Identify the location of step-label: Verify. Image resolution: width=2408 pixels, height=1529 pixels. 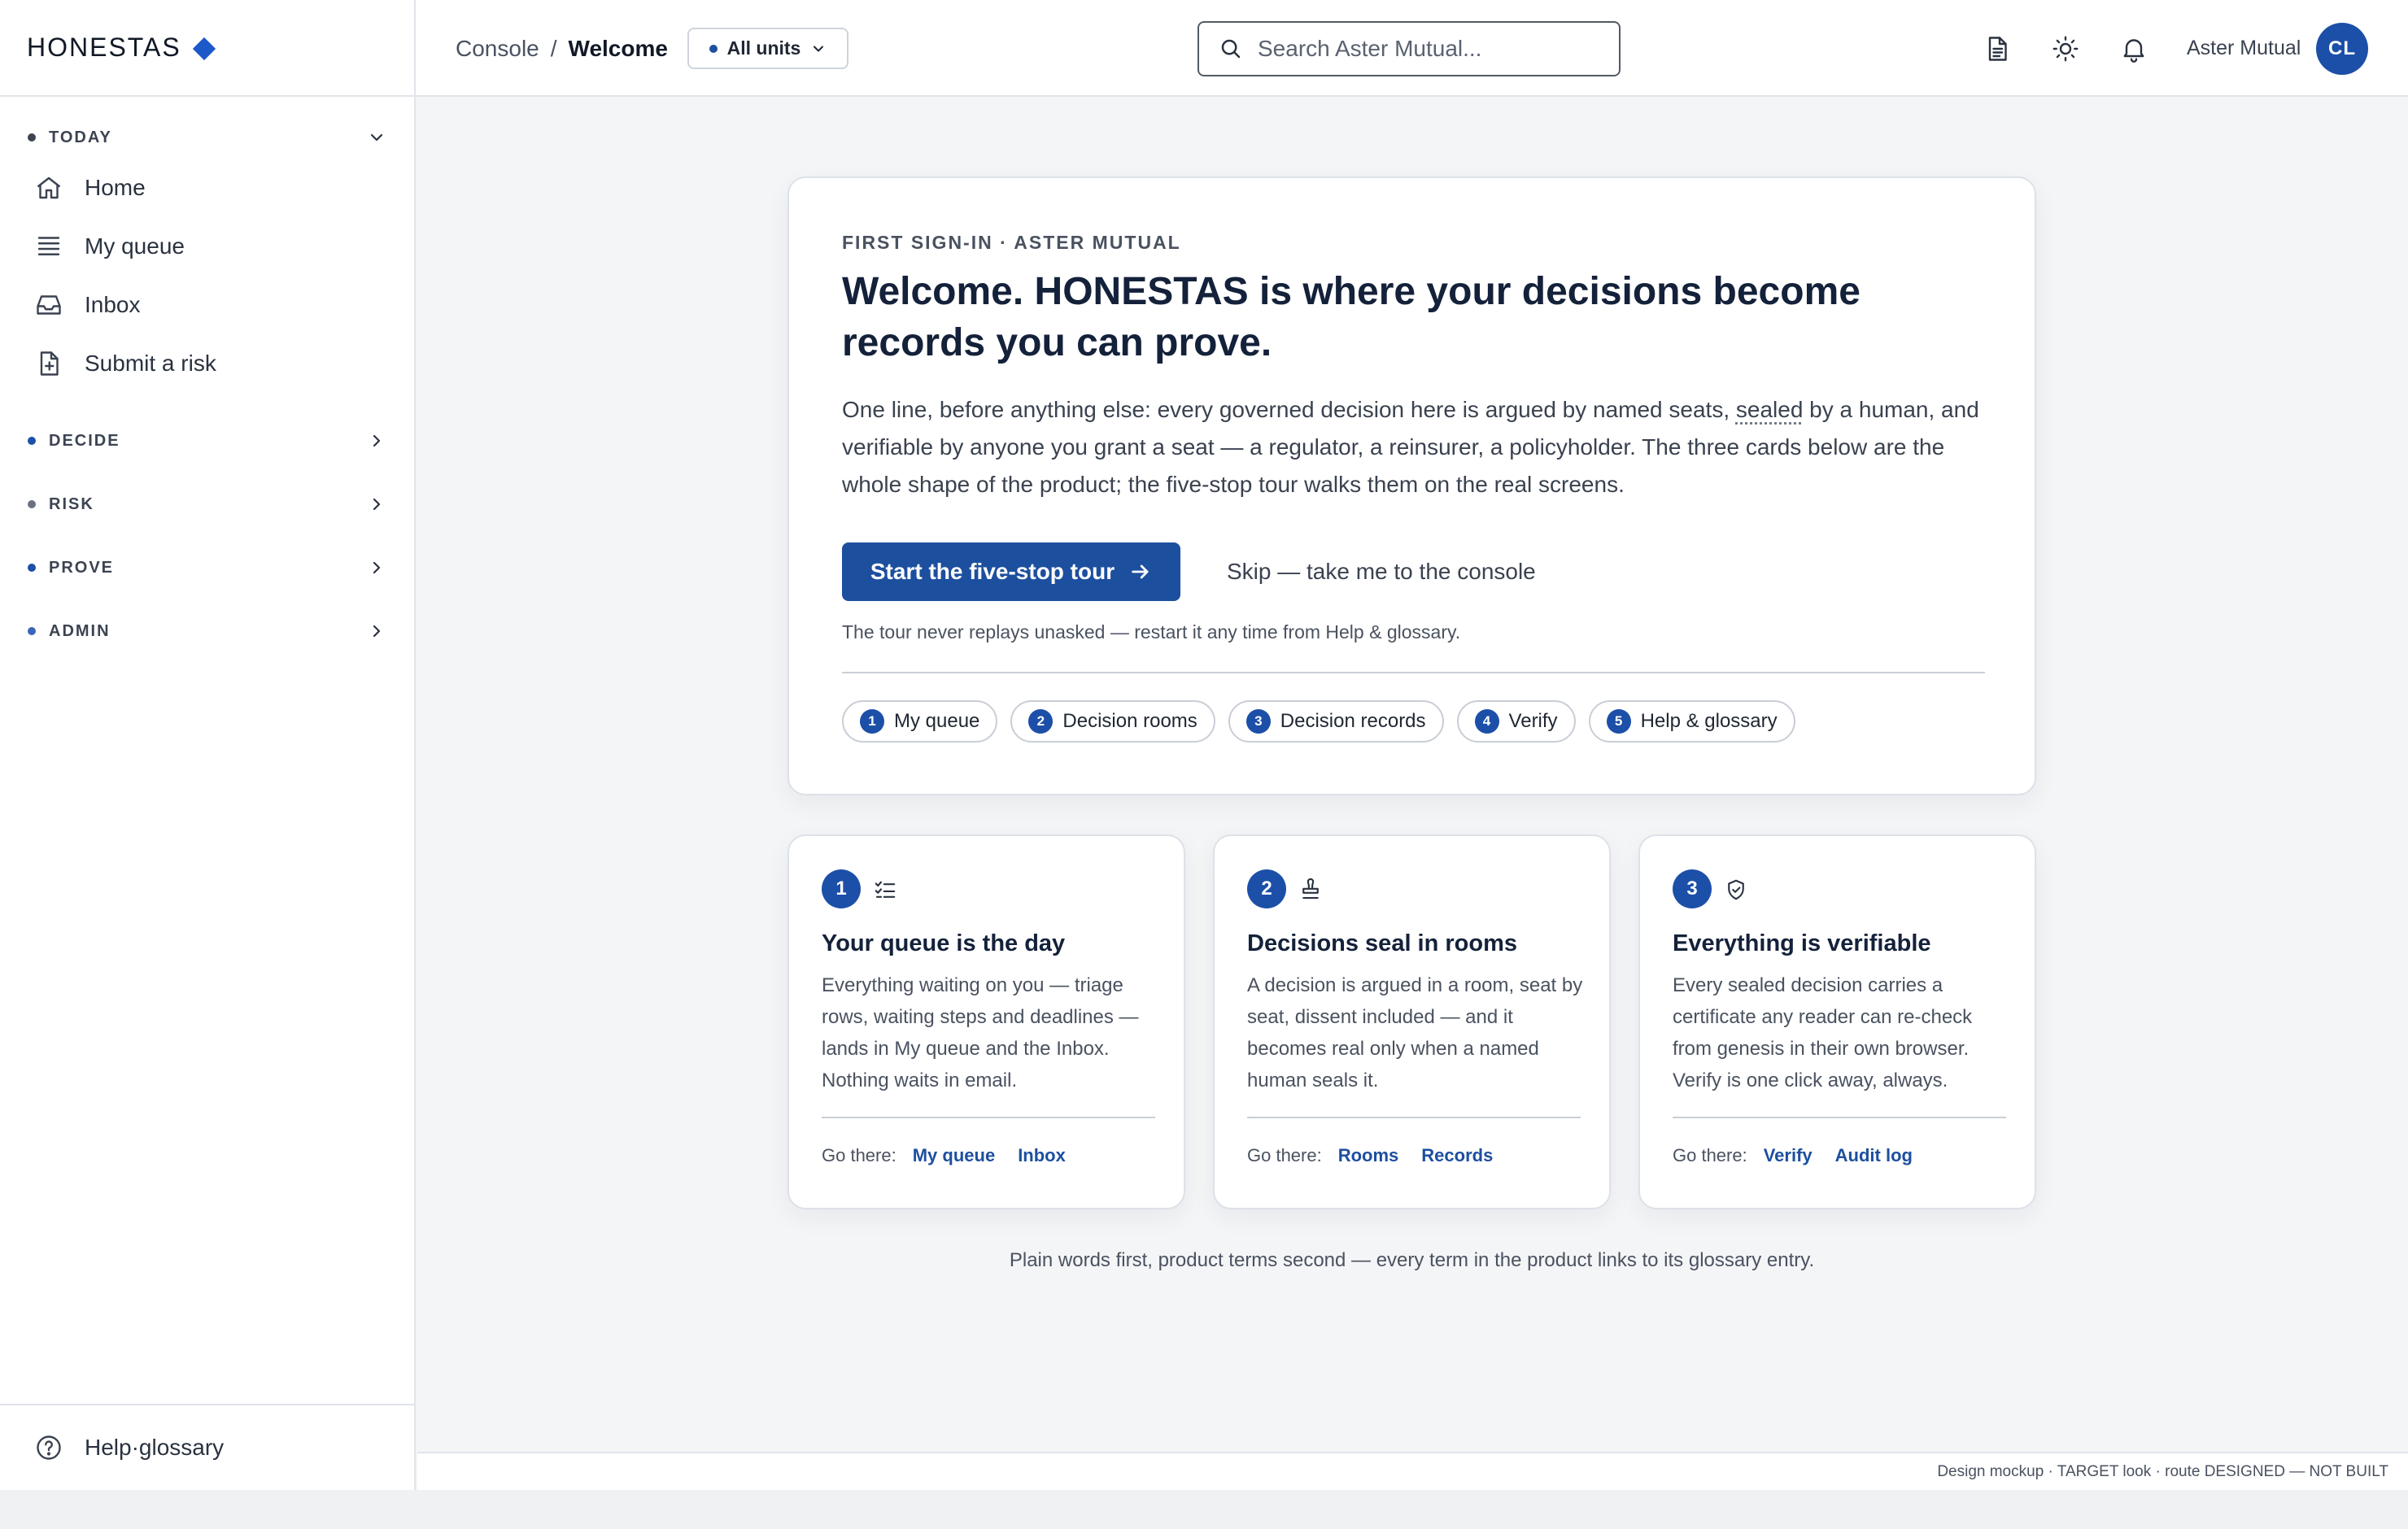
(1533, 721).